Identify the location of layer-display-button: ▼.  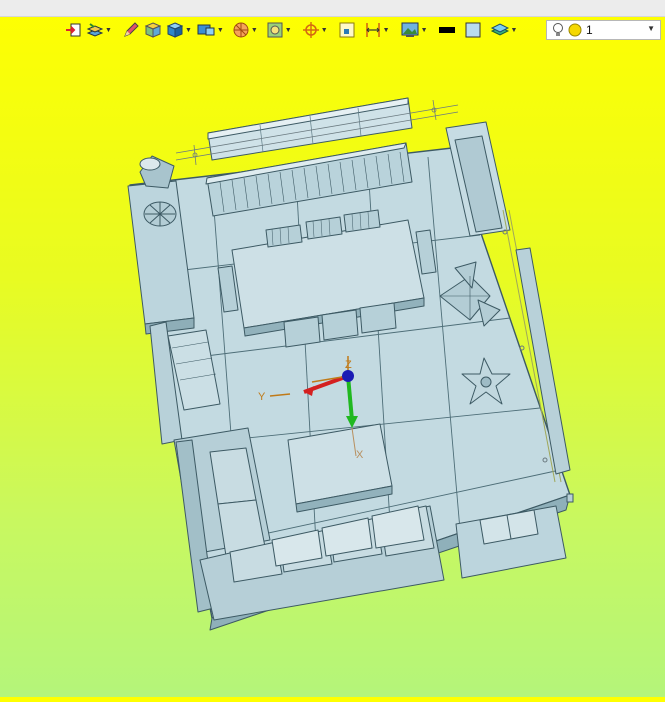
(504, 30).